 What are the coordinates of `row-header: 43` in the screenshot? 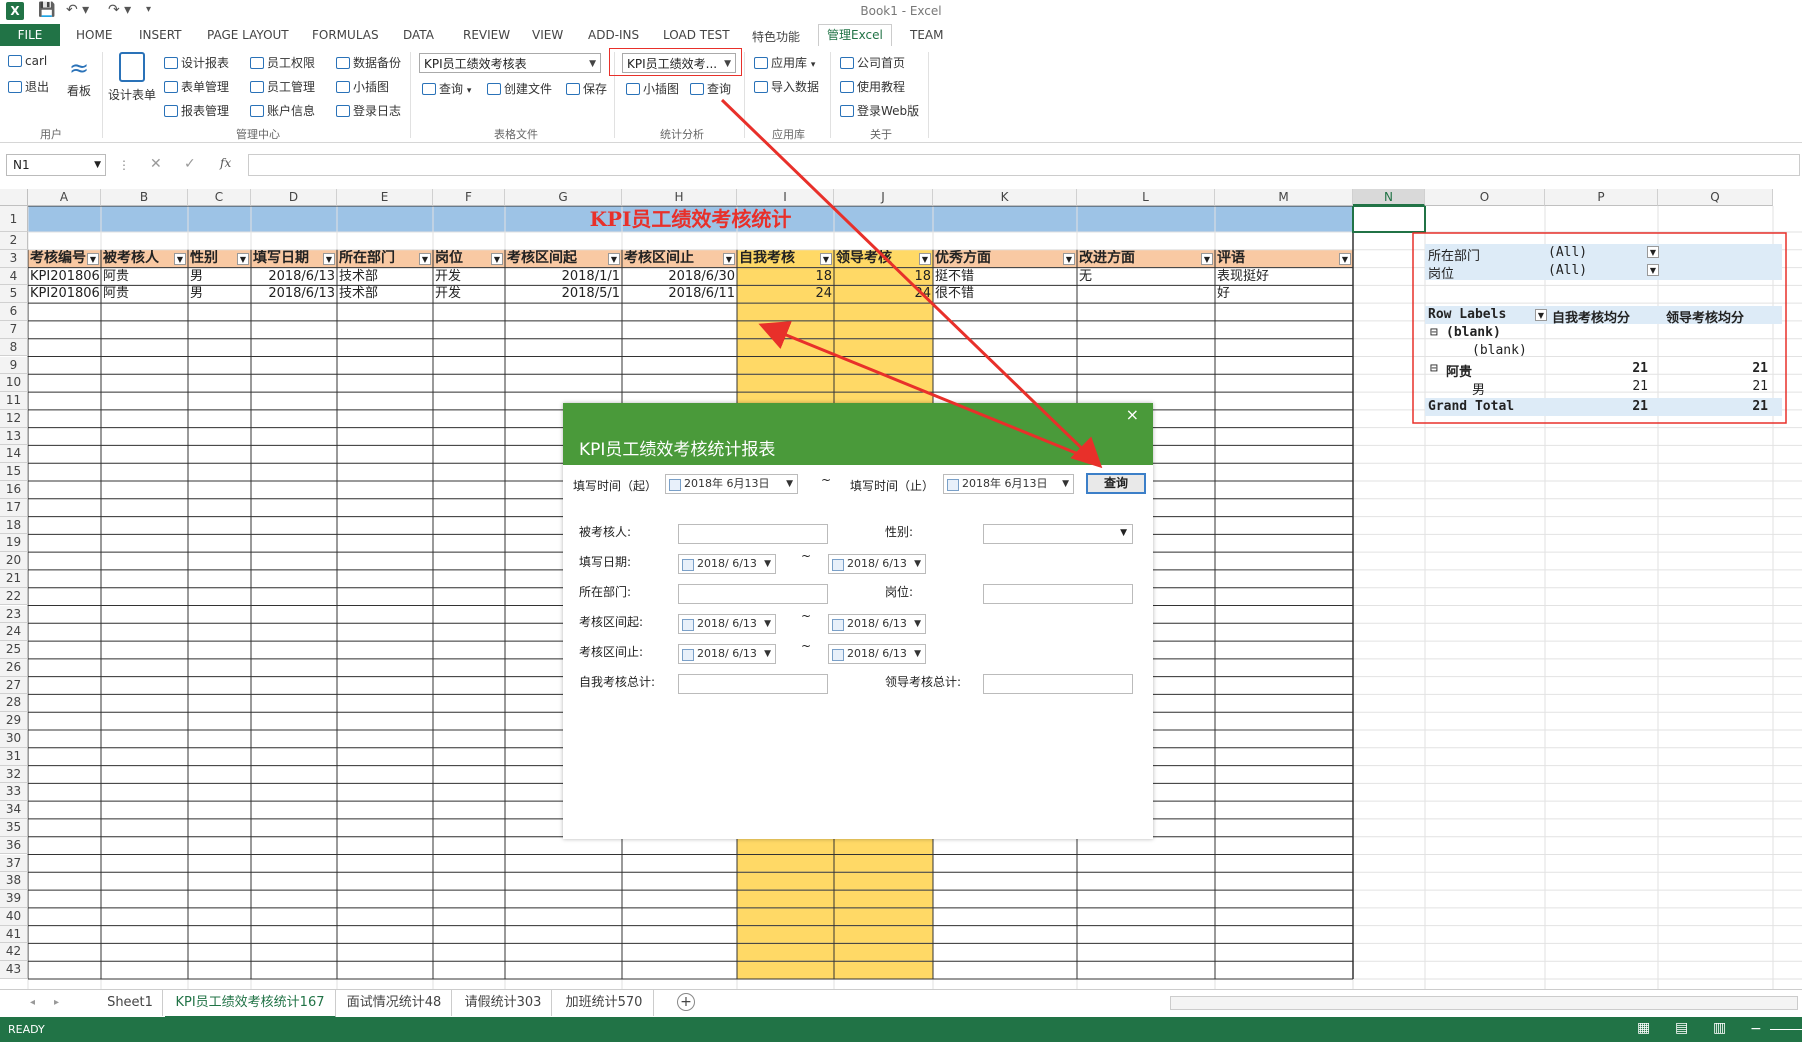 It's located at (14, 970).